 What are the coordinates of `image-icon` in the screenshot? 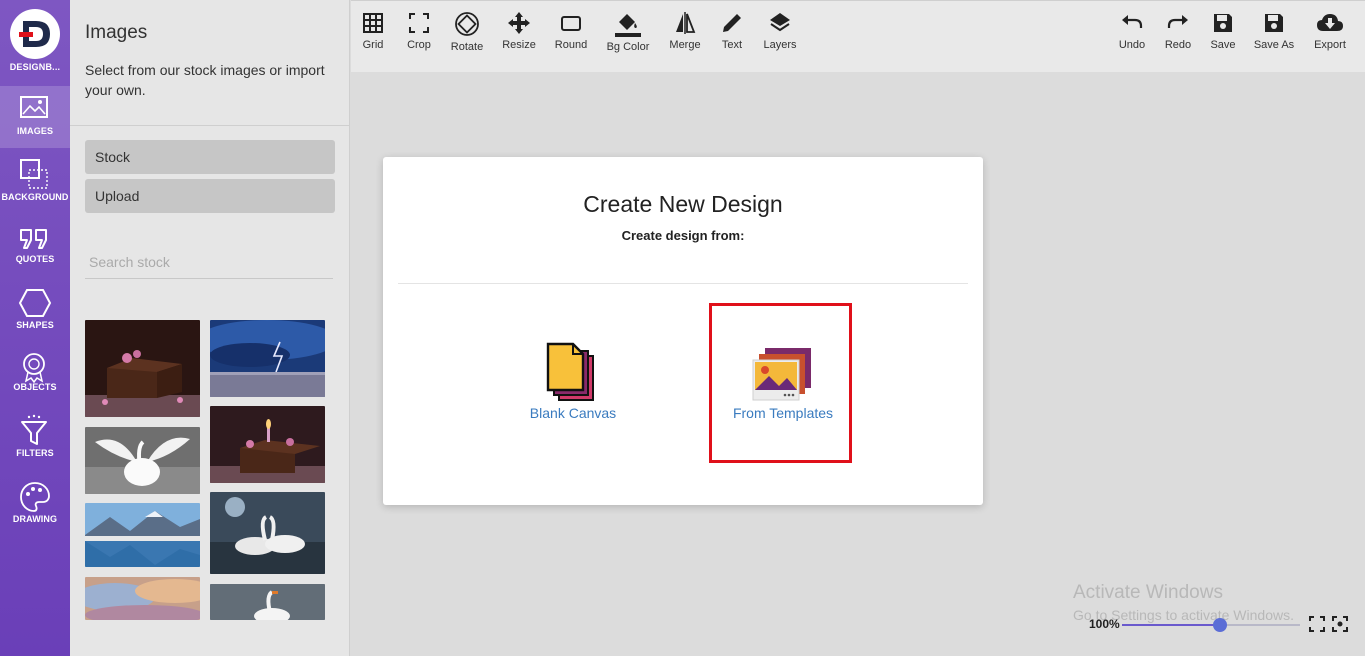 It's located at (34, 107).